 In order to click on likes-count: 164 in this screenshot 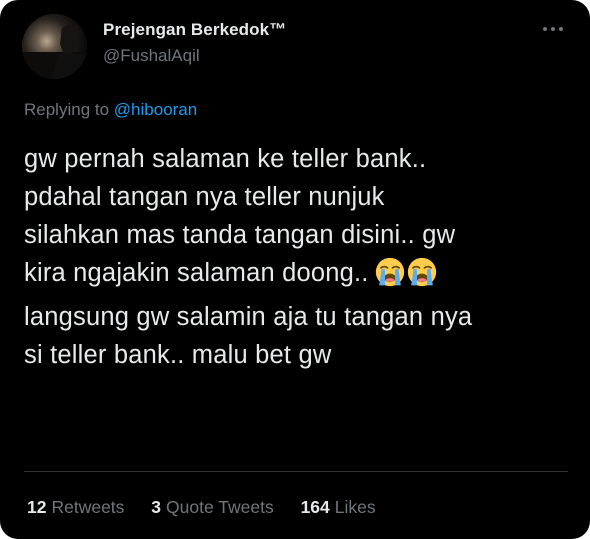, I will do `click(315, 507)`.